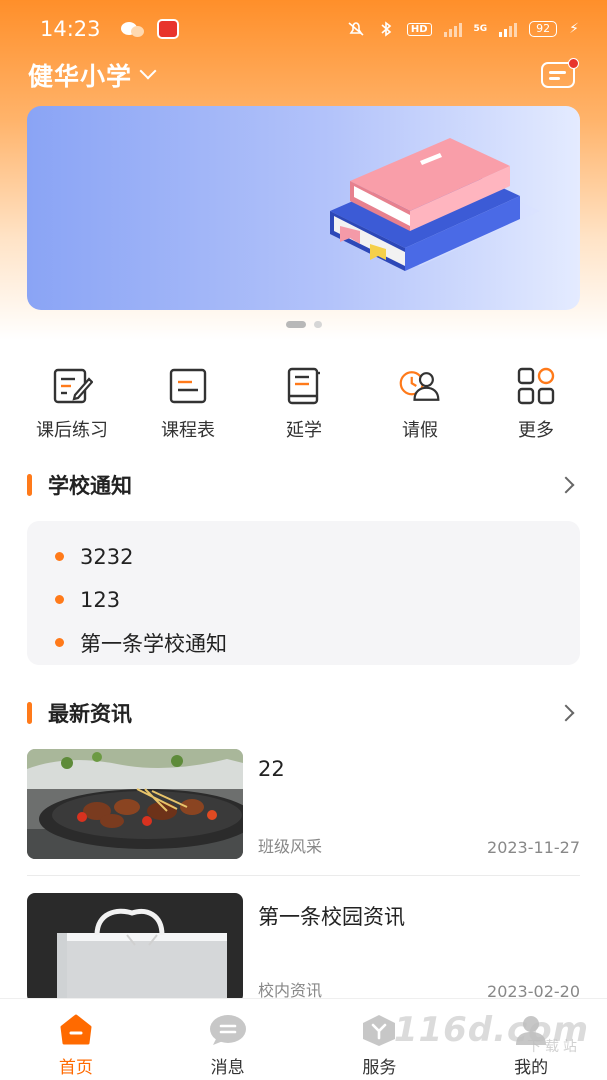  Describe the element at coordinates (188, 386) in the screenshot. I see `schedule-icon` at that location.